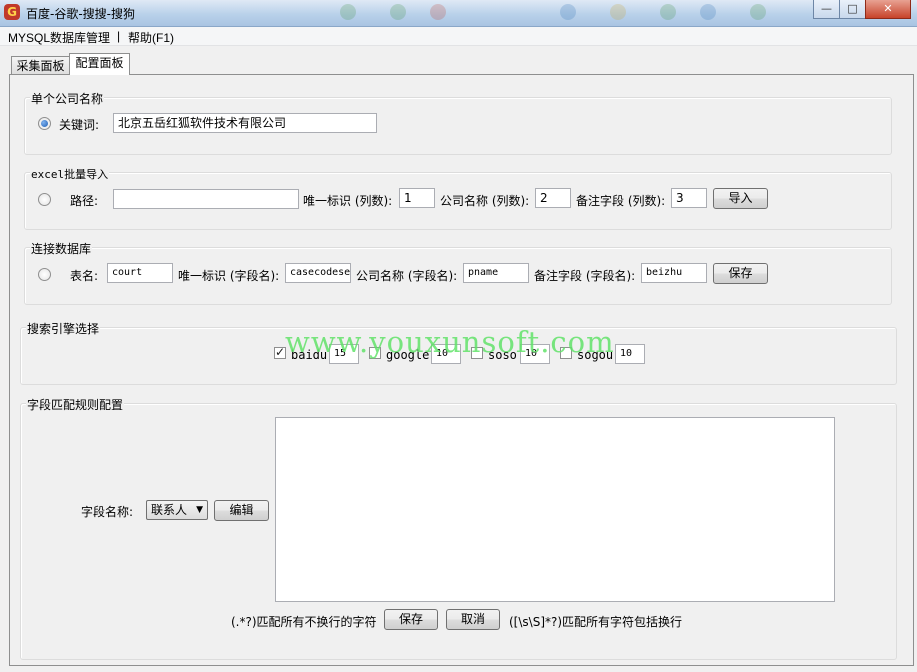 The image size is (917, 672). Describe the element at coordinates (151, 37) in the screenshot. I see `menu-help: 帮助(F1)` at that location.